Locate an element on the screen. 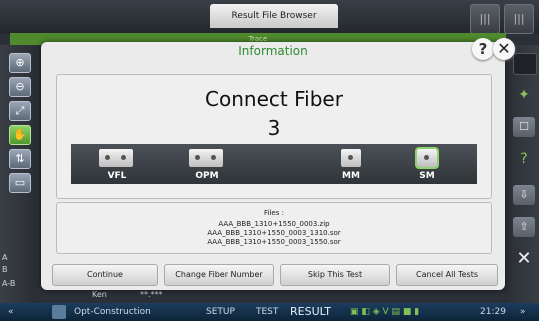 This screenshot has width=539, height=321. help-icon: ? is located at coordinates (524, 159).